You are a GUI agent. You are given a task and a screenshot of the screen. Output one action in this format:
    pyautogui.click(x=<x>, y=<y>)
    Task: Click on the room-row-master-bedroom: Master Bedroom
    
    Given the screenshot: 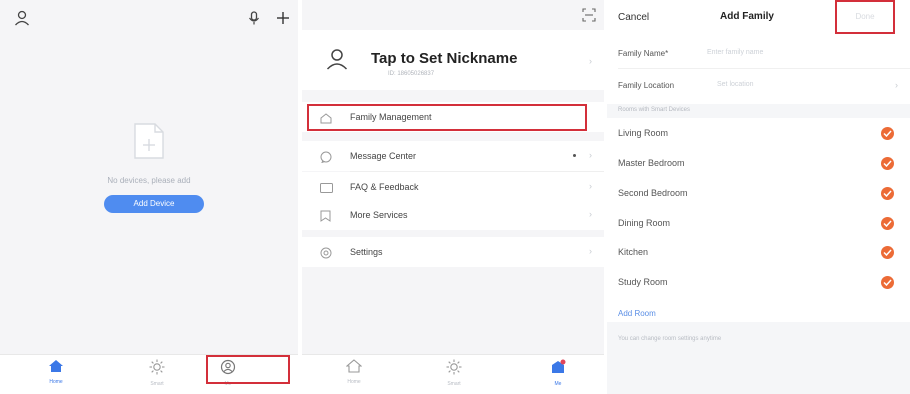 What is the action you would take?
    pyautogui.click(x=758, y=164)
    